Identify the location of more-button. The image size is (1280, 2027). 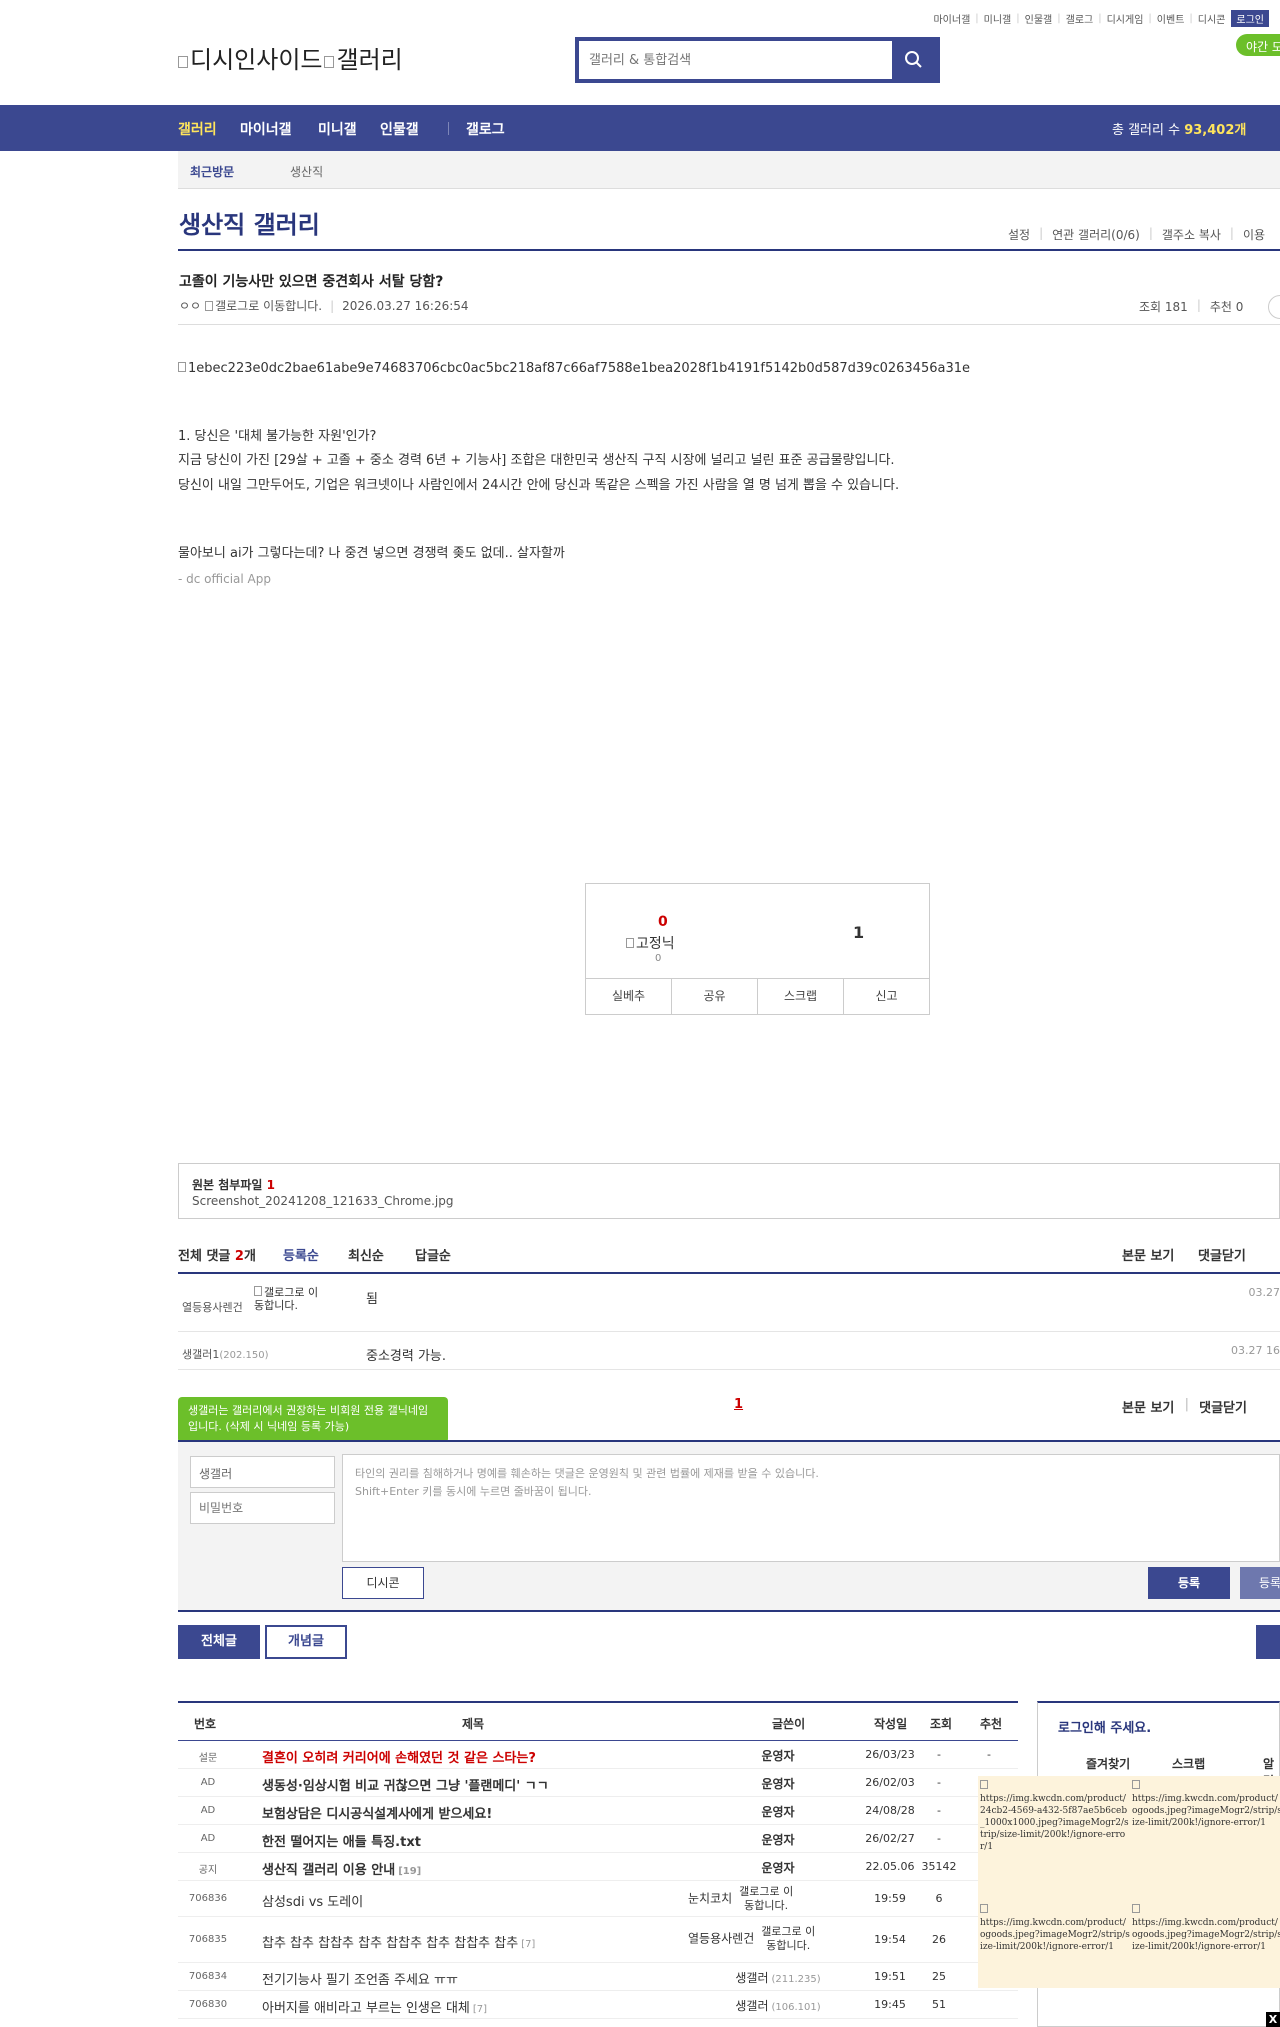
(1274, 307).